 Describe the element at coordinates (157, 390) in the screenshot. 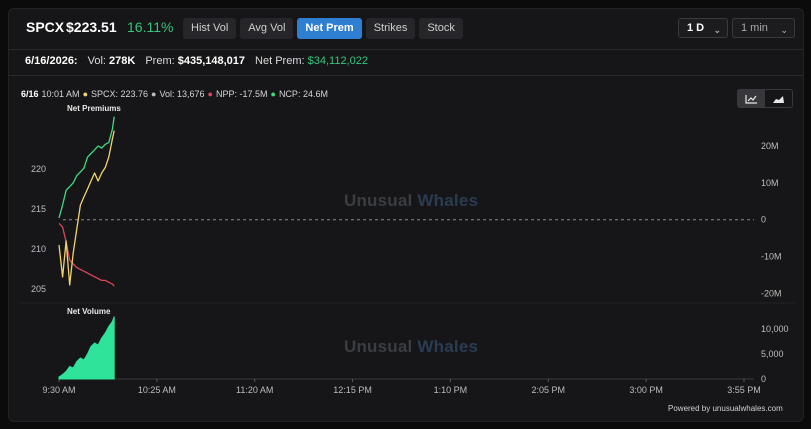

I see `x-axis-tick: 10:25 AM` at that location.